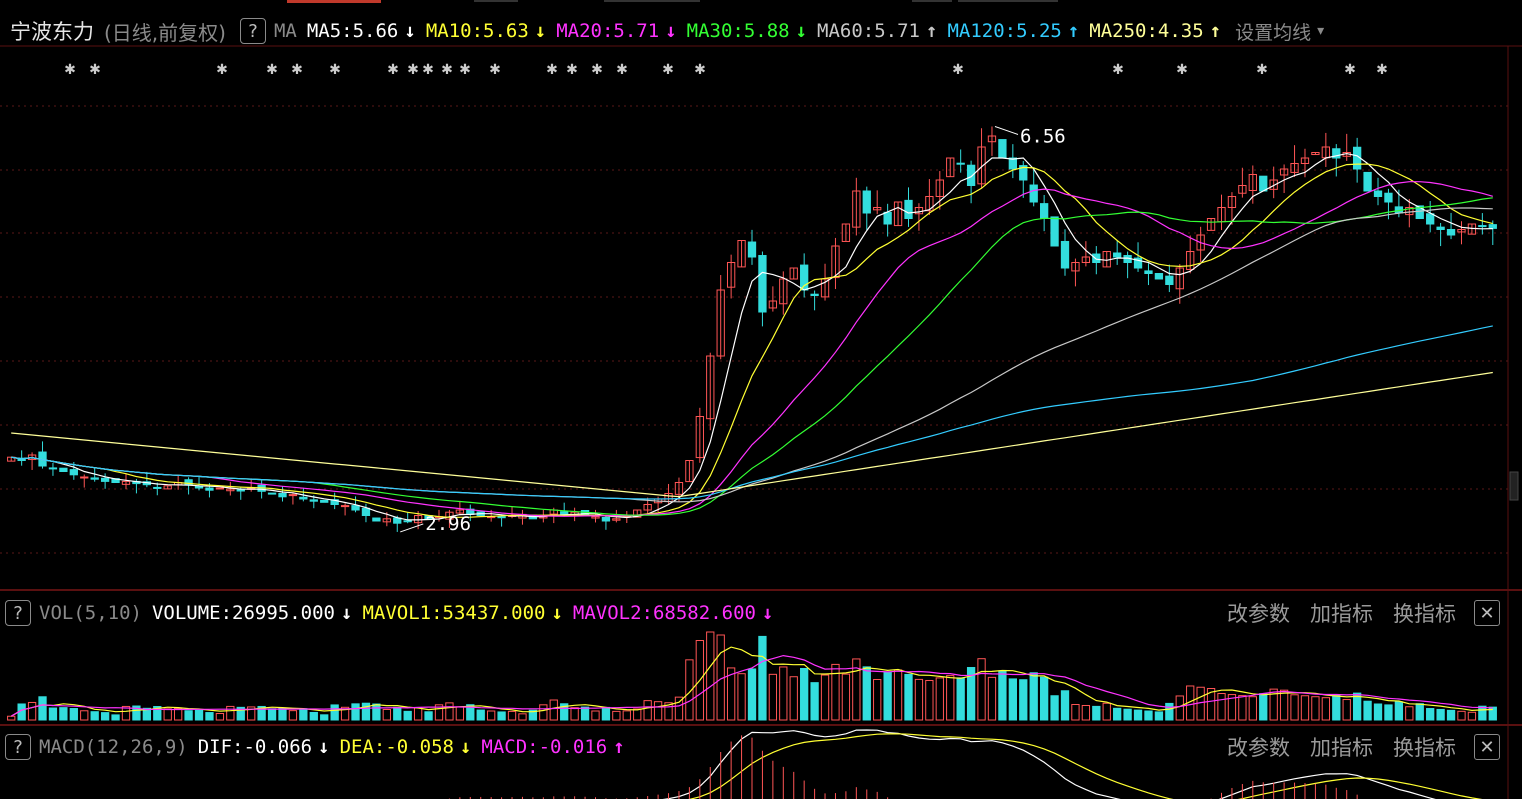 The width and height of the screenshot is (1522, 799). Describe the element at coordinates (52, 31) in the screenshot. I see `stock-name: 宁波东力` at that location.